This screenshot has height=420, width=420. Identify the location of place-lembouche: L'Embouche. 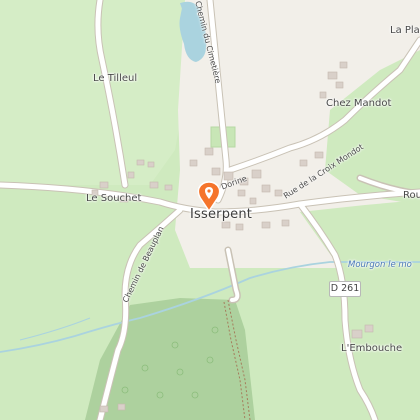
(372, 348).